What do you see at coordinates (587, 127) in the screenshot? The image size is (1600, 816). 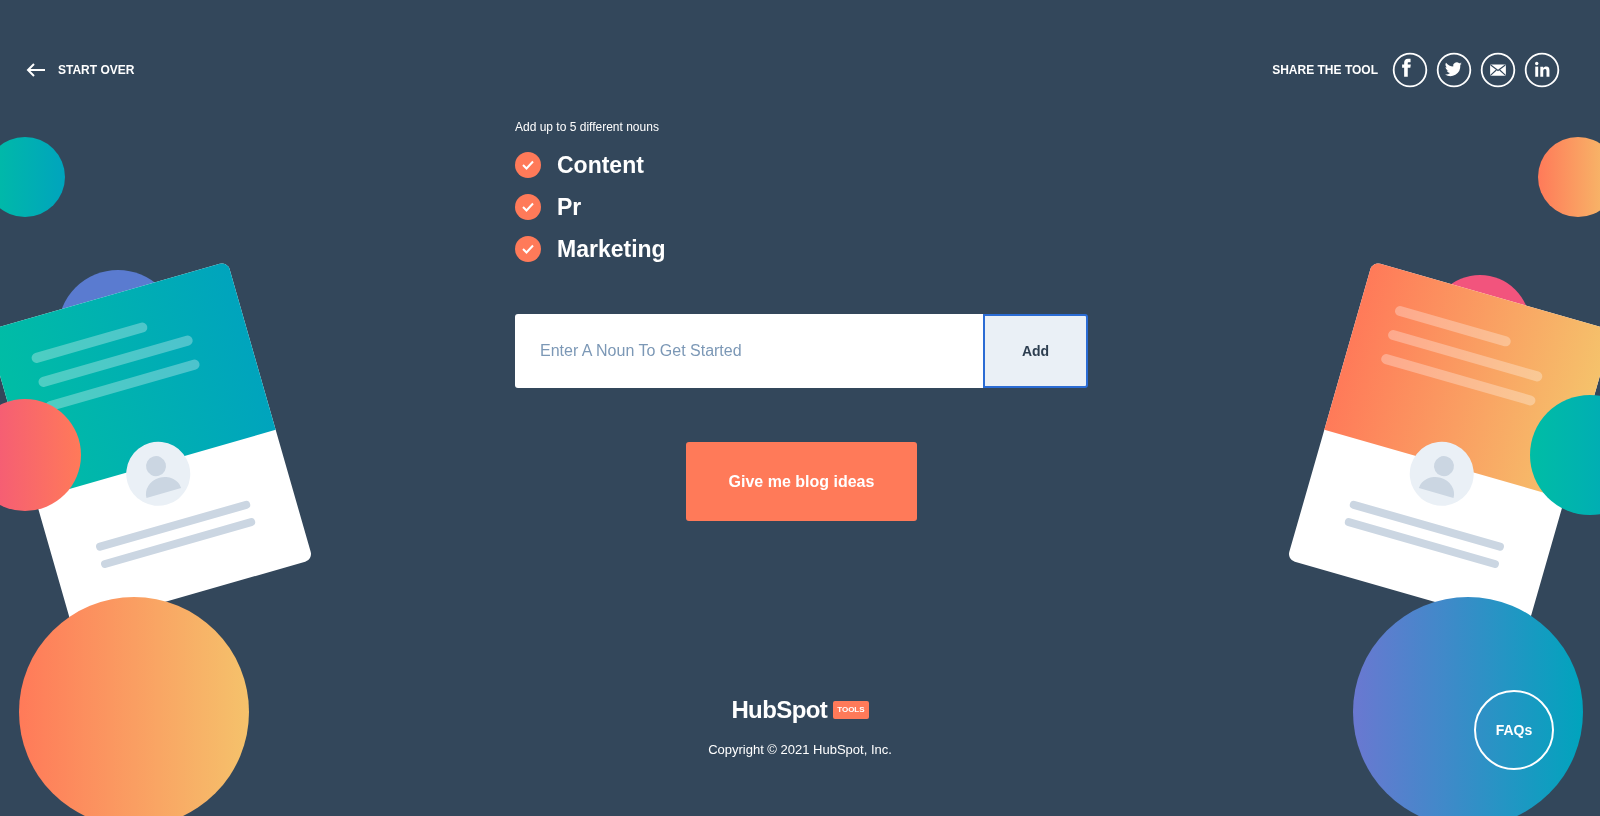 I see `nouns-hint: Add up to 5 different nouns` at bounding box center [587, 127].